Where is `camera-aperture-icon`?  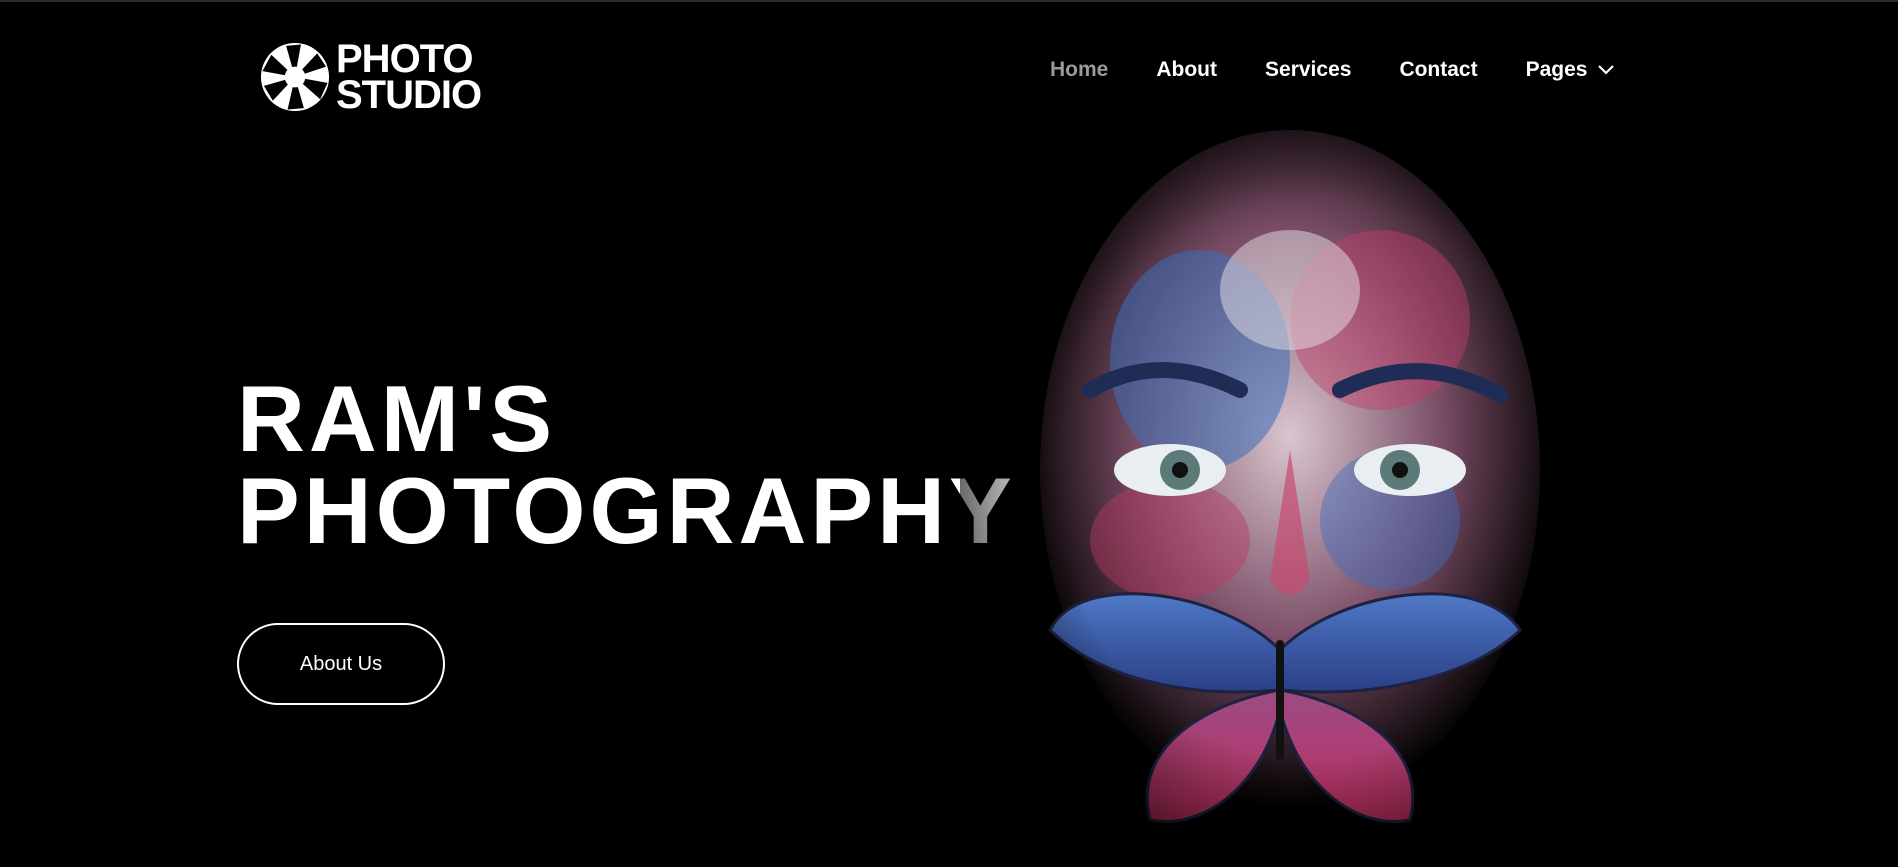
camera-aperture-icon is located at coordinates (295, 77).